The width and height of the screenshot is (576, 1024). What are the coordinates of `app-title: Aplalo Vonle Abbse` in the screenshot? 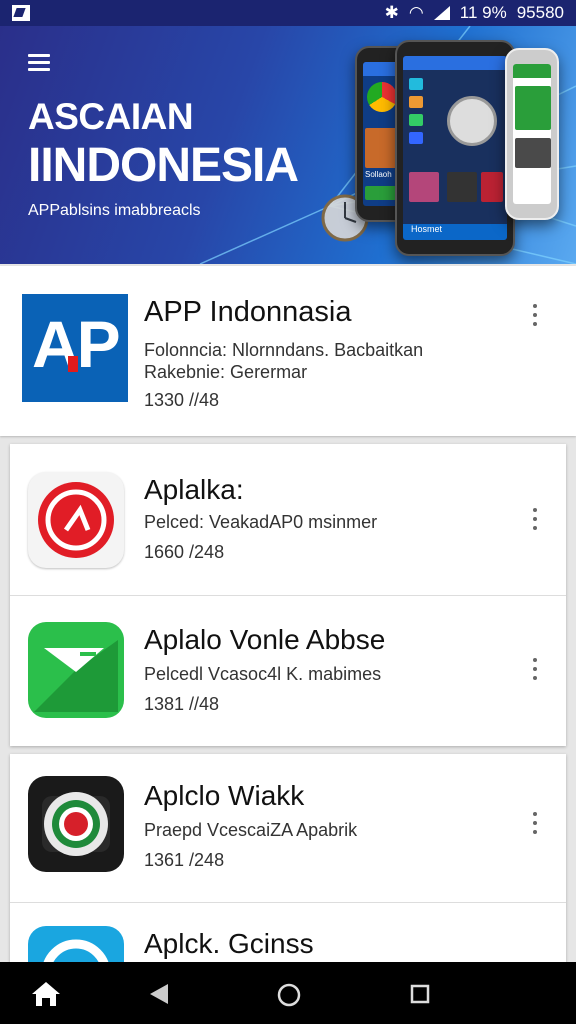 It's located at (265, 639).